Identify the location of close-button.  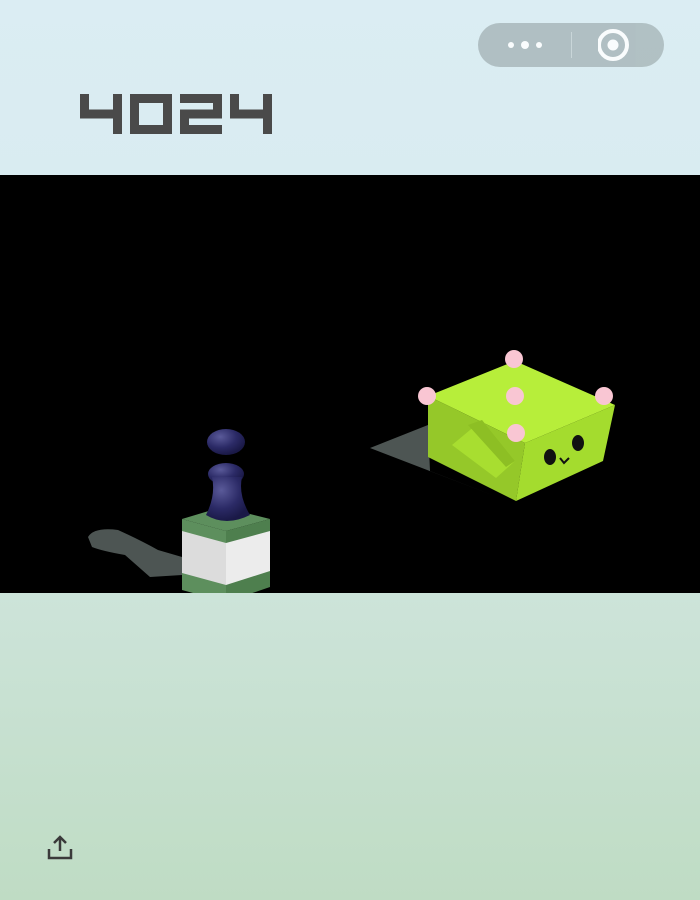
(618, 45).